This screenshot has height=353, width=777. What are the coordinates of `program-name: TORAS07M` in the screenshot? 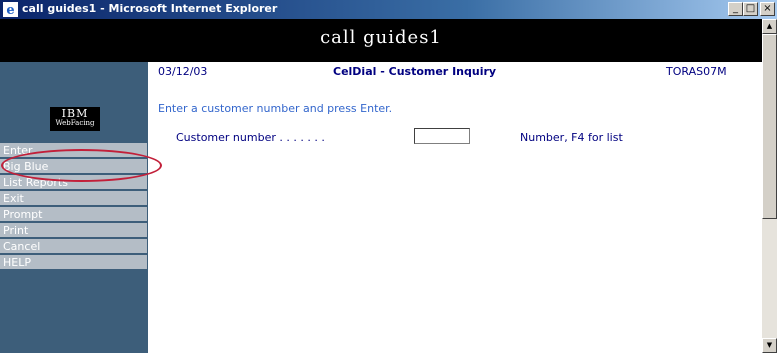 It's located at (696, 71).